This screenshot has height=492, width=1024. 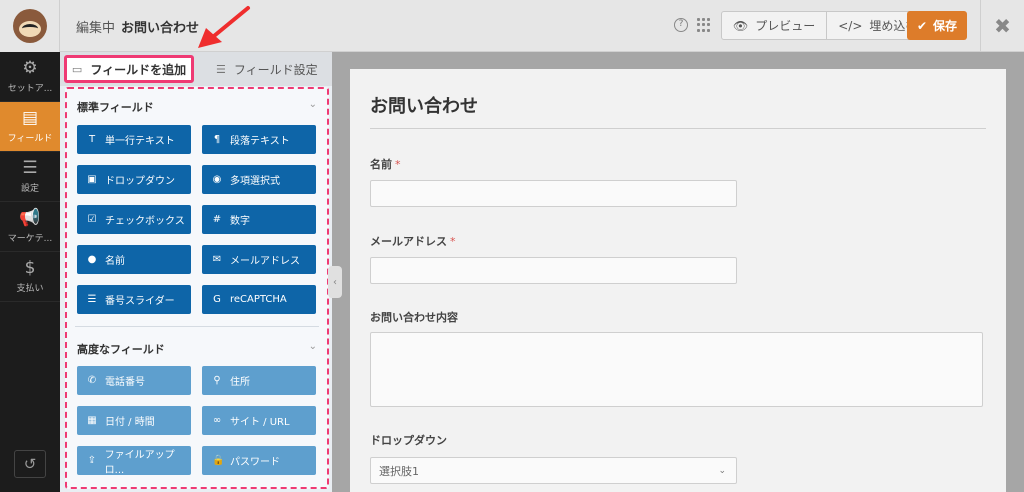 What do you see at coordinates (553, 270) in the screenshot?
I see `email-input` at bounding box center [553, 270].